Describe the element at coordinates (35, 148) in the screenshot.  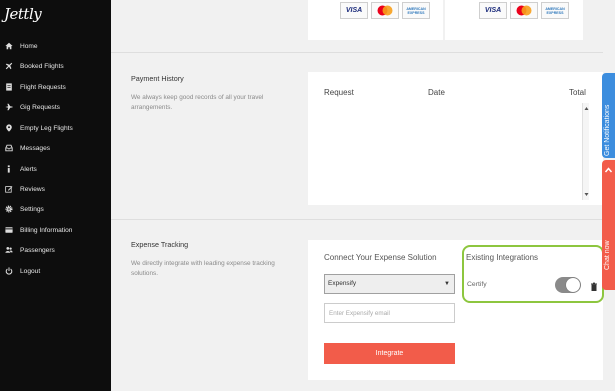
I see `sidebar-item-label: Messages` at that location.